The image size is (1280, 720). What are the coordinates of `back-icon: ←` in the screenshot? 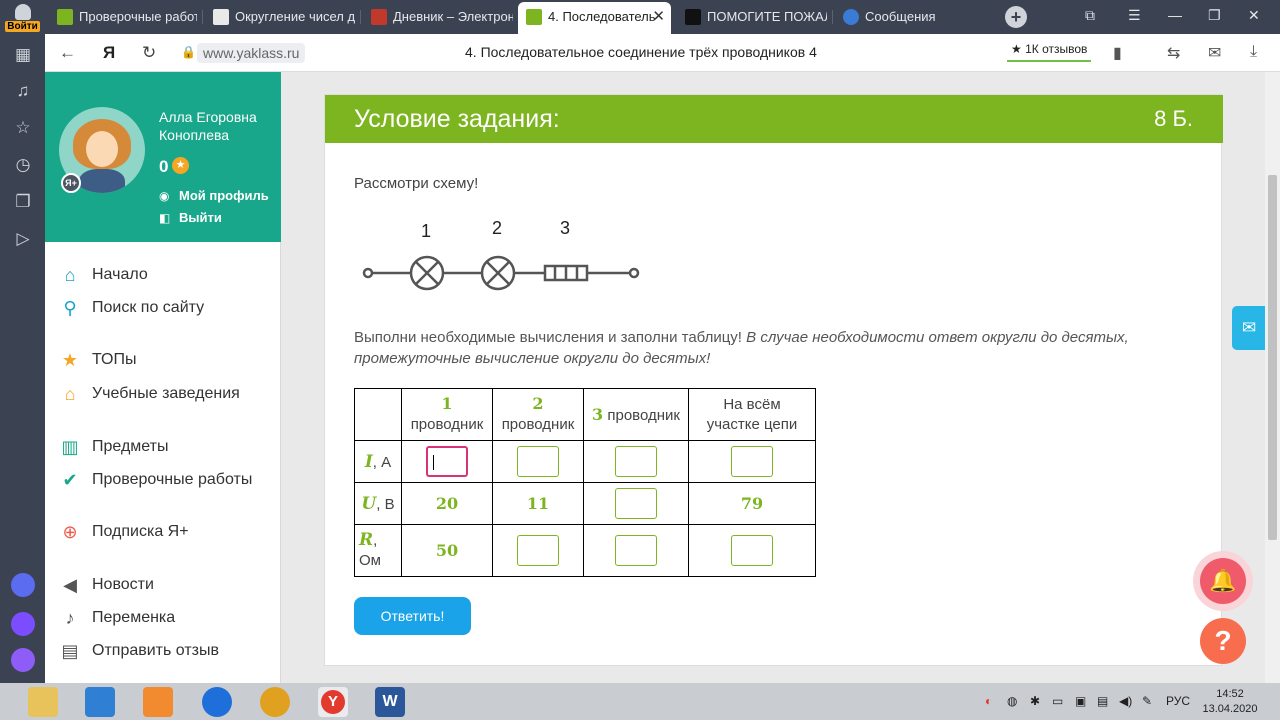 It's located at (67, 53).